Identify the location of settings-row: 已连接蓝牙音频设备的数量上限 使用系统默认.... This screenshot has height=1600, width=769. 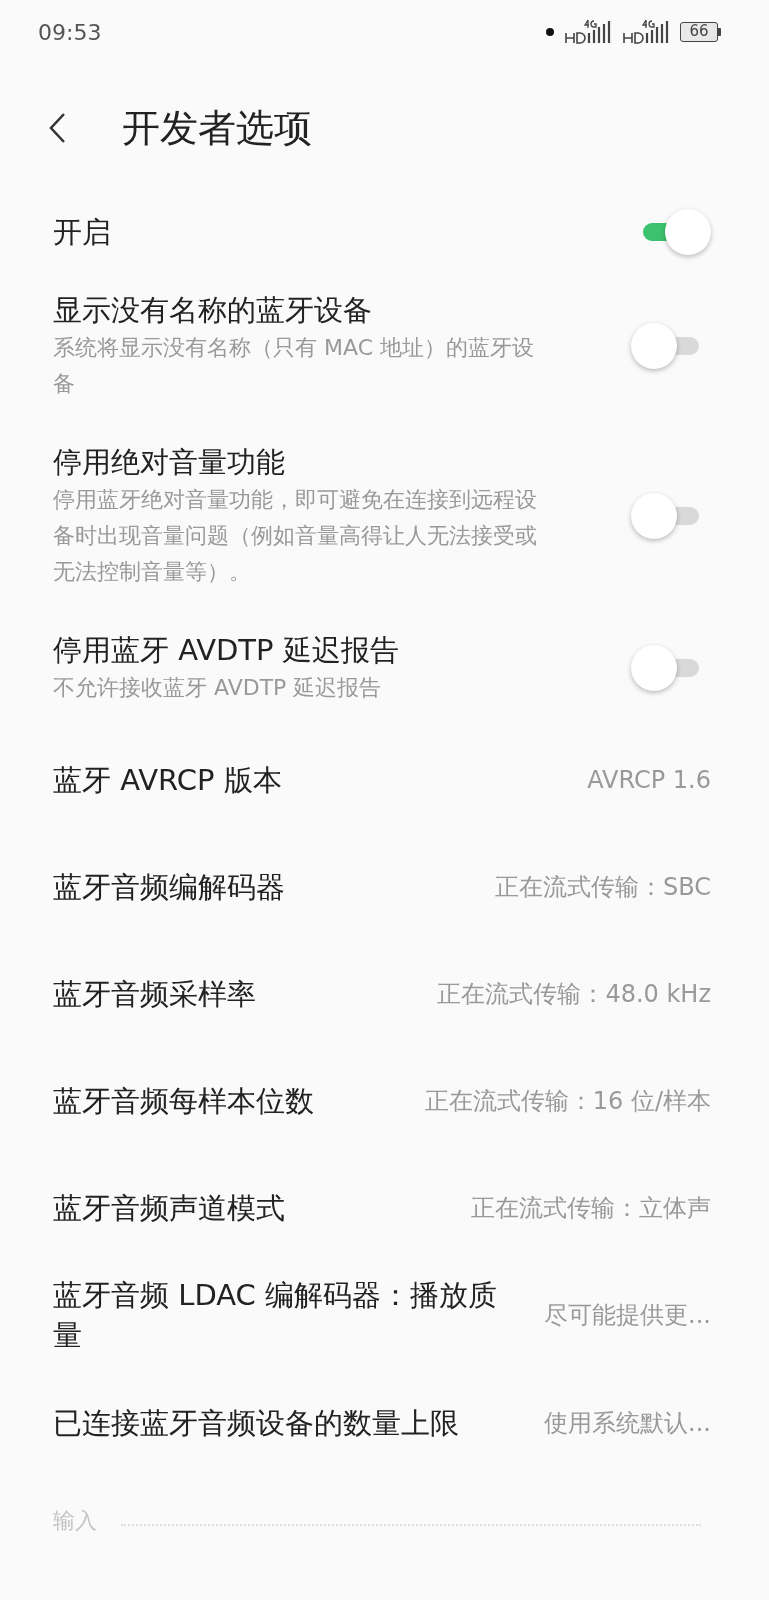
(384, 1422).